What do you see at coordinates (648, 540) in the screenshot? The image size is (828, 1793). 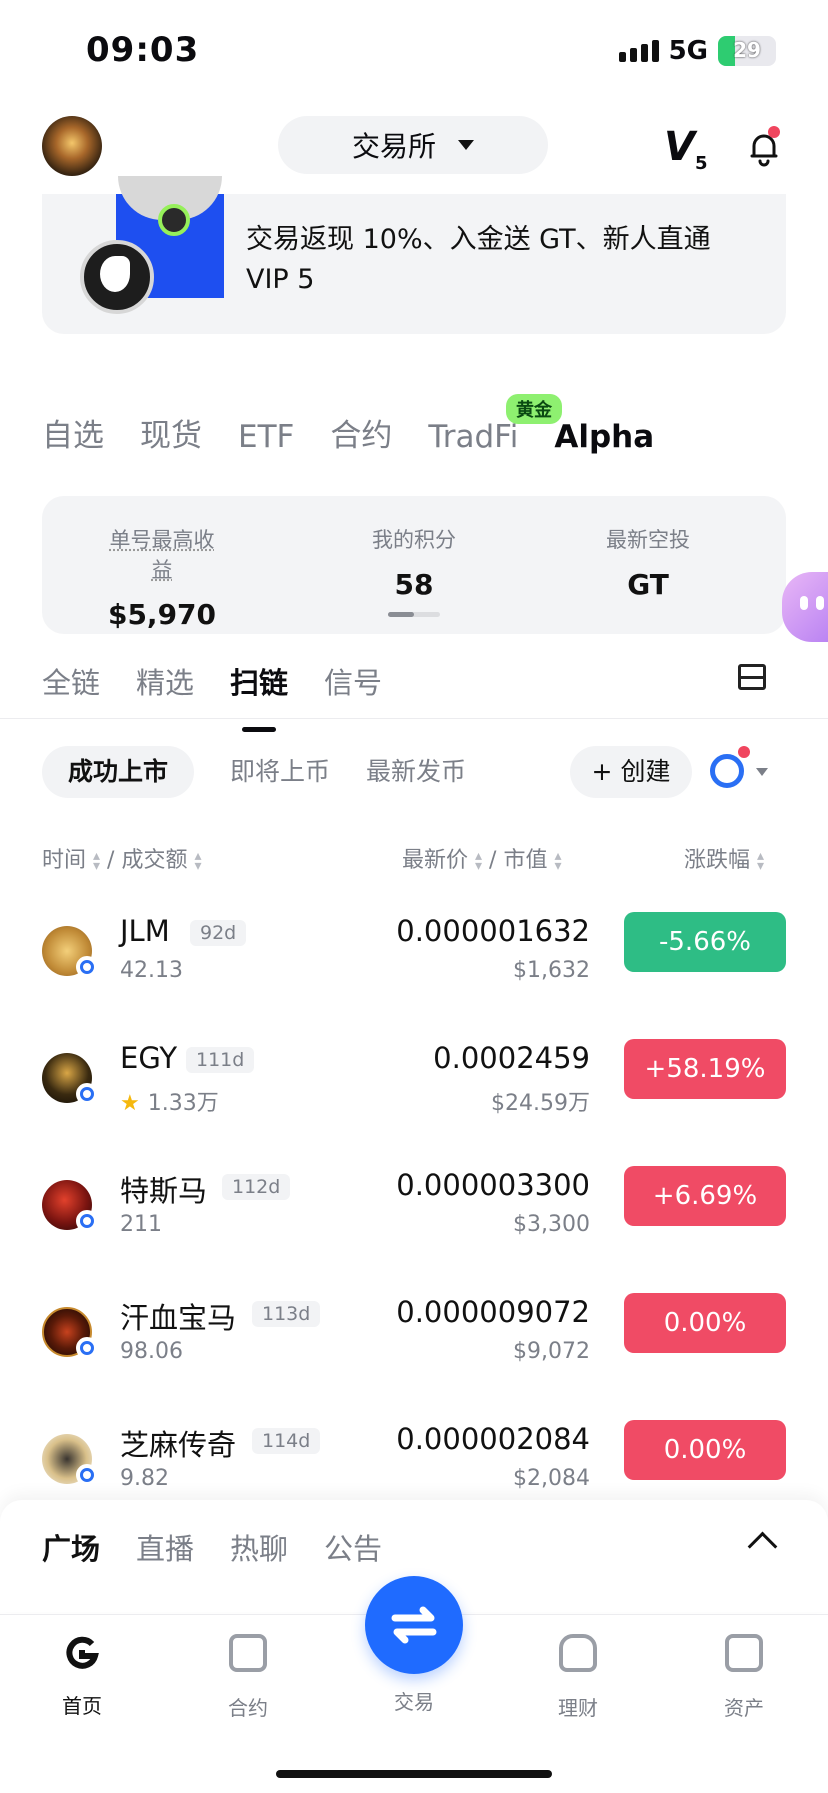 I see `stat-label: 最新空投` at bounding box center [648, 540].